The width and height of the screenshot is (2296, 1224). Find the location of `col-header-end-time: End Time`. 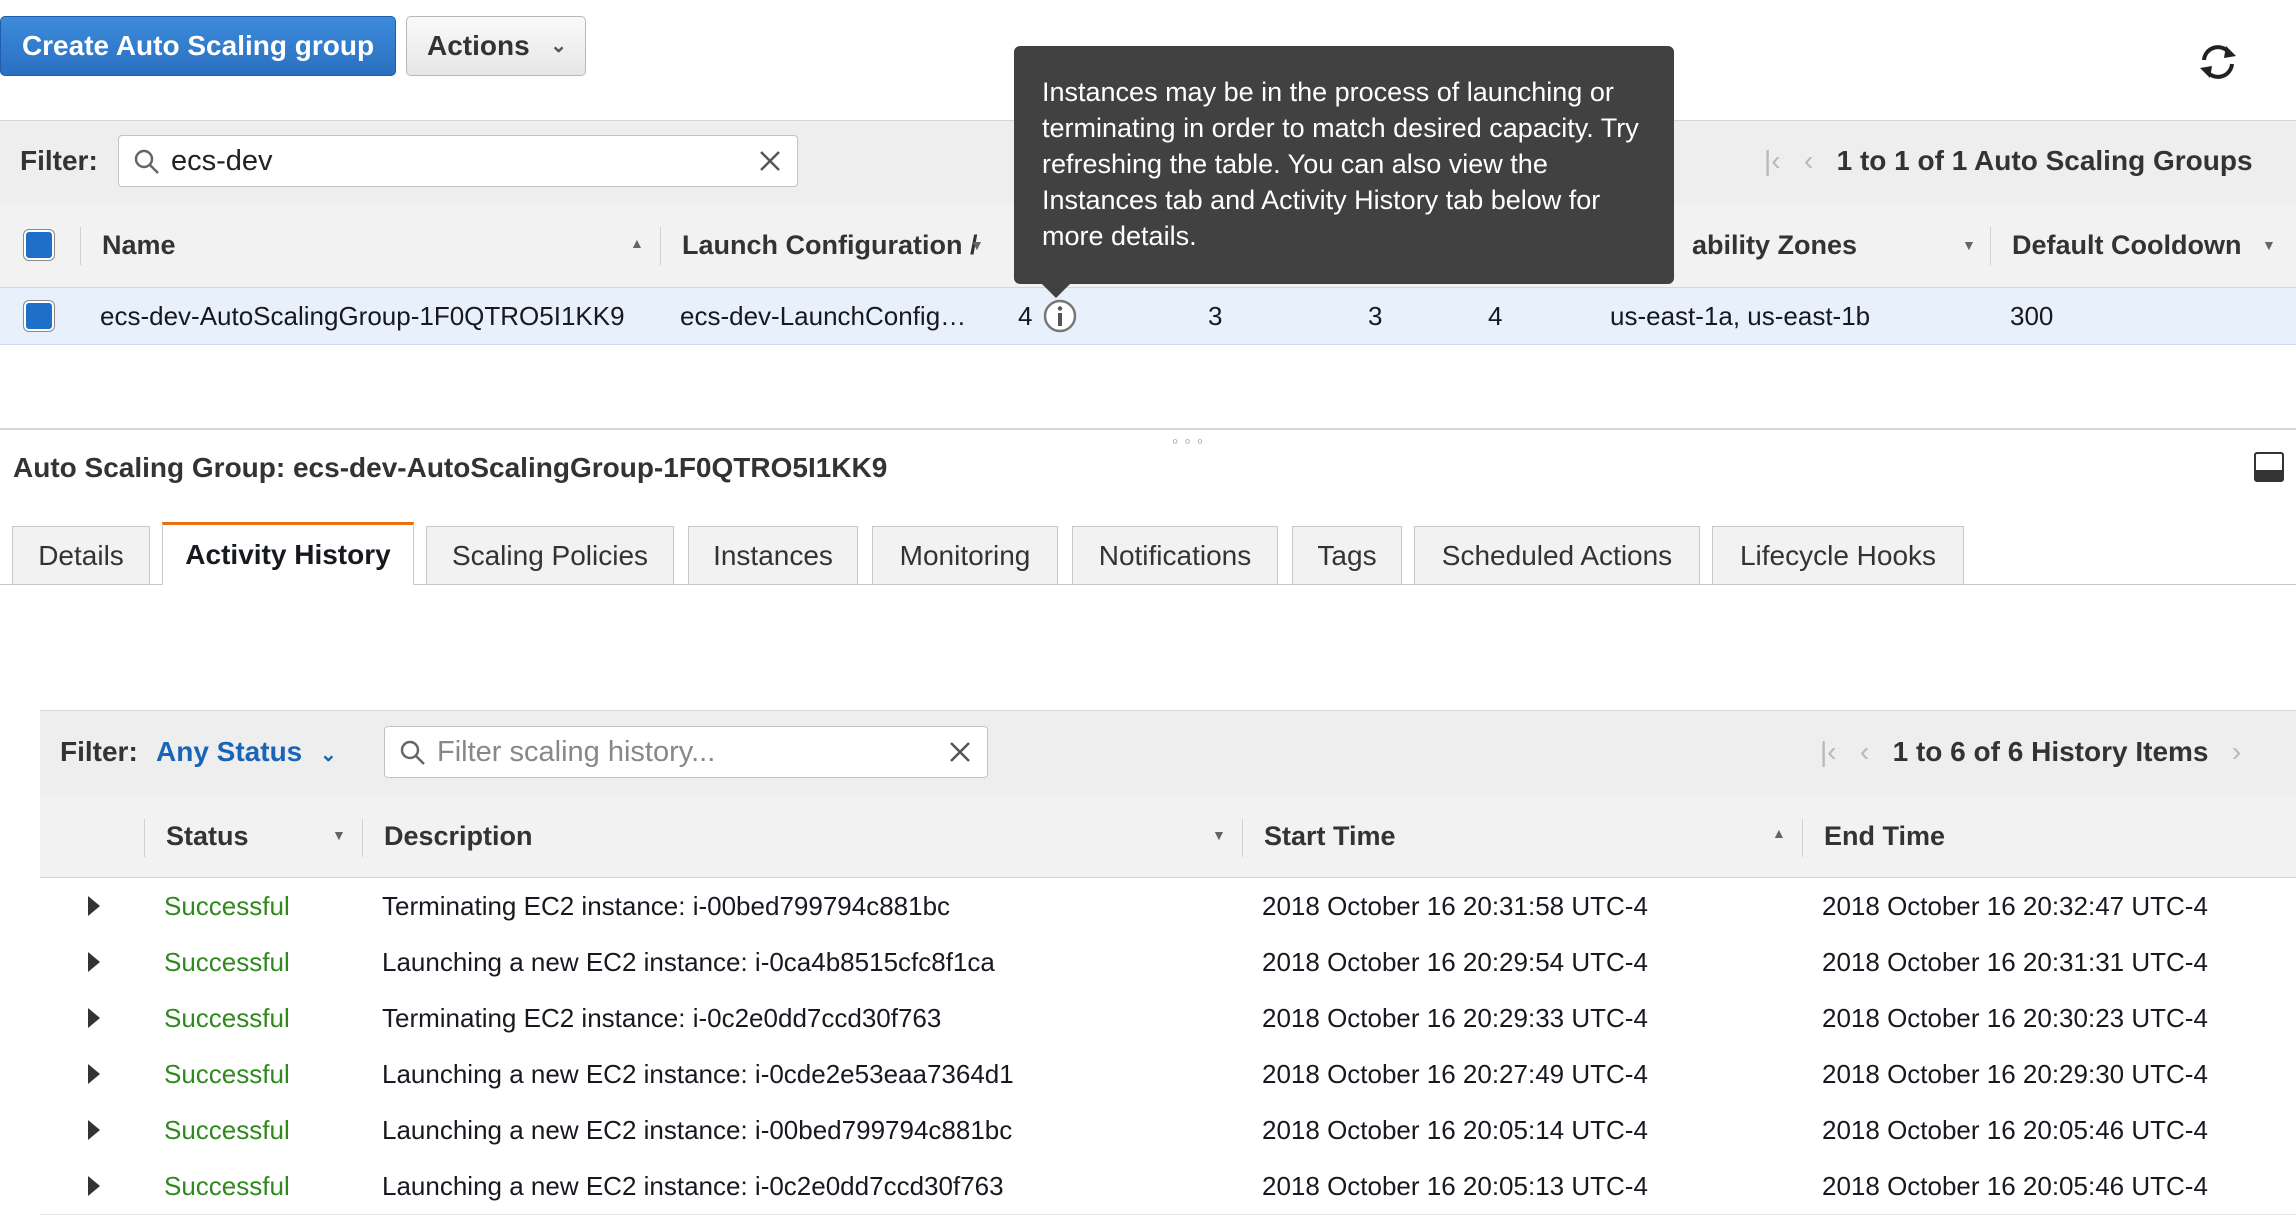

col-header-end-time: End Time is located at coordinates (1884, 836).